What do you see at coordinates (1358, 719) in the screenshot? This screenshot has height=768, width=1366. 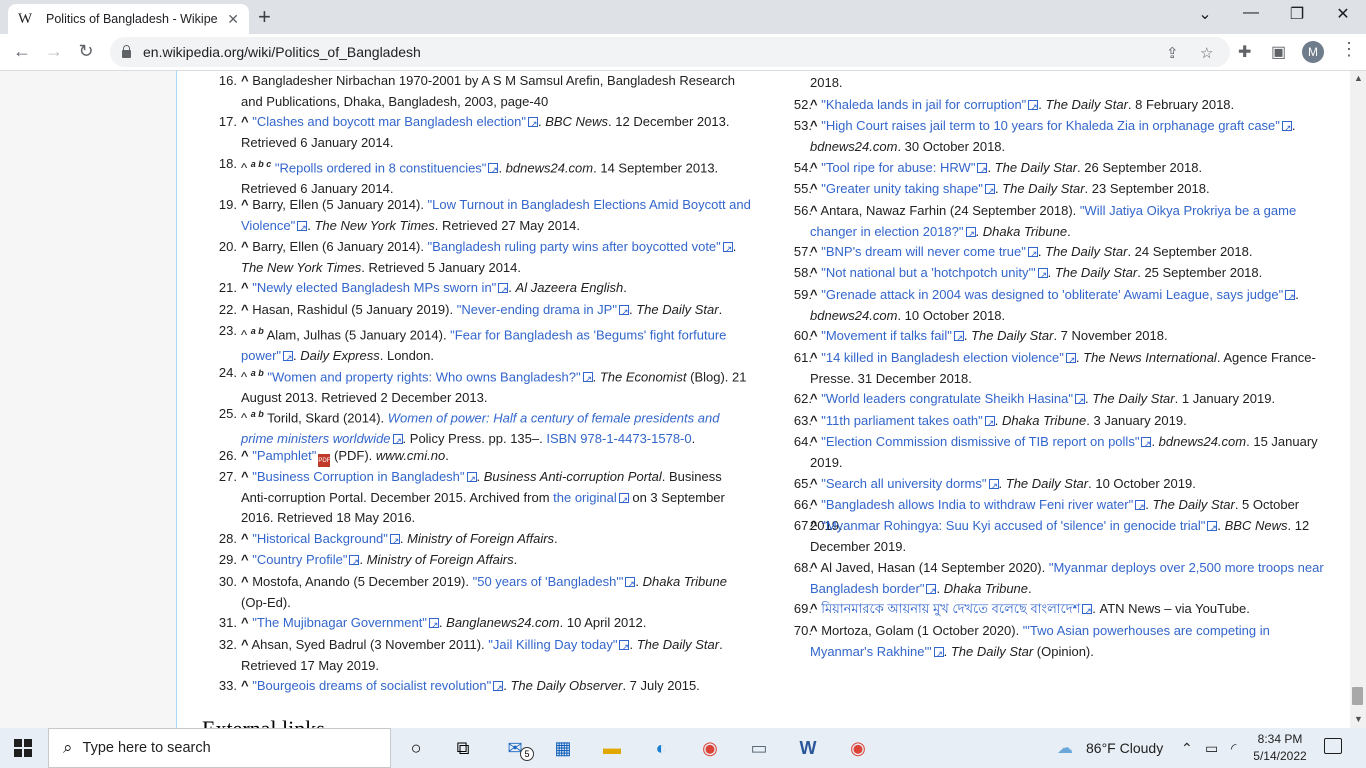 I see `scroll-down-arrow: ▼` at bounding box center [1358, 719].